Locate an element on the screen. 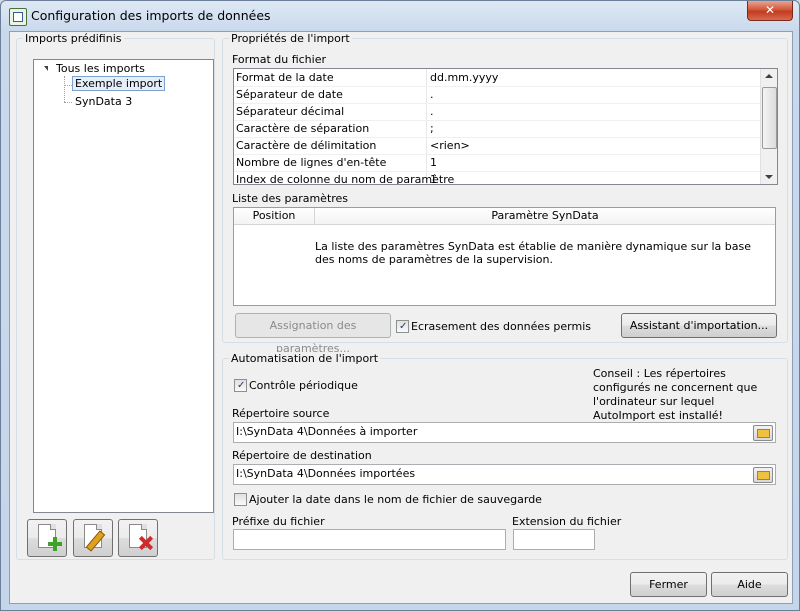 Image resolution: width=800 pixels, height=611 pixels. prop-row-header-lines: Nombre de lignes d'en-tête 1 is located at coordinates (497, 163).